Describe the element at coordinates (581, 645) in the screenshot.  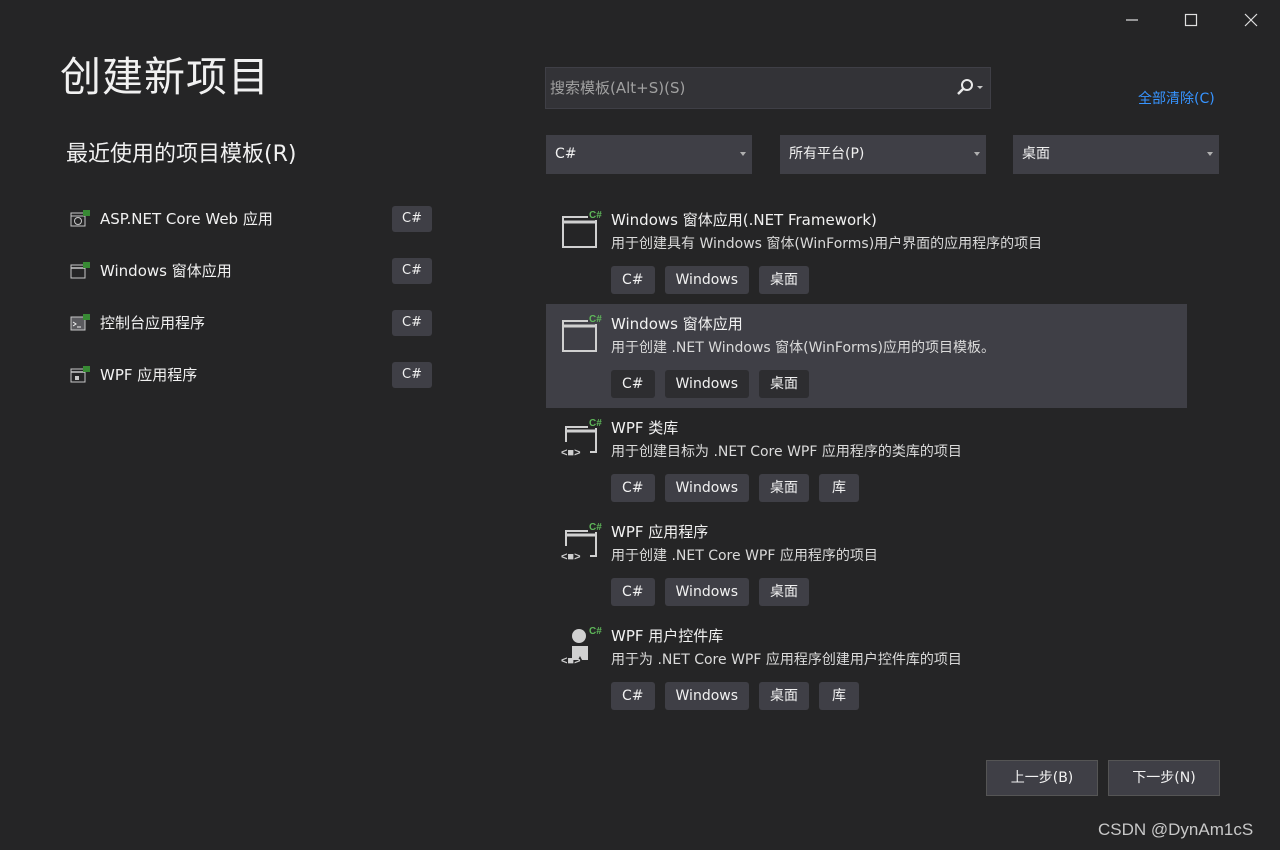
I see `wpf-user-control-icon: <■> C#` at that location.